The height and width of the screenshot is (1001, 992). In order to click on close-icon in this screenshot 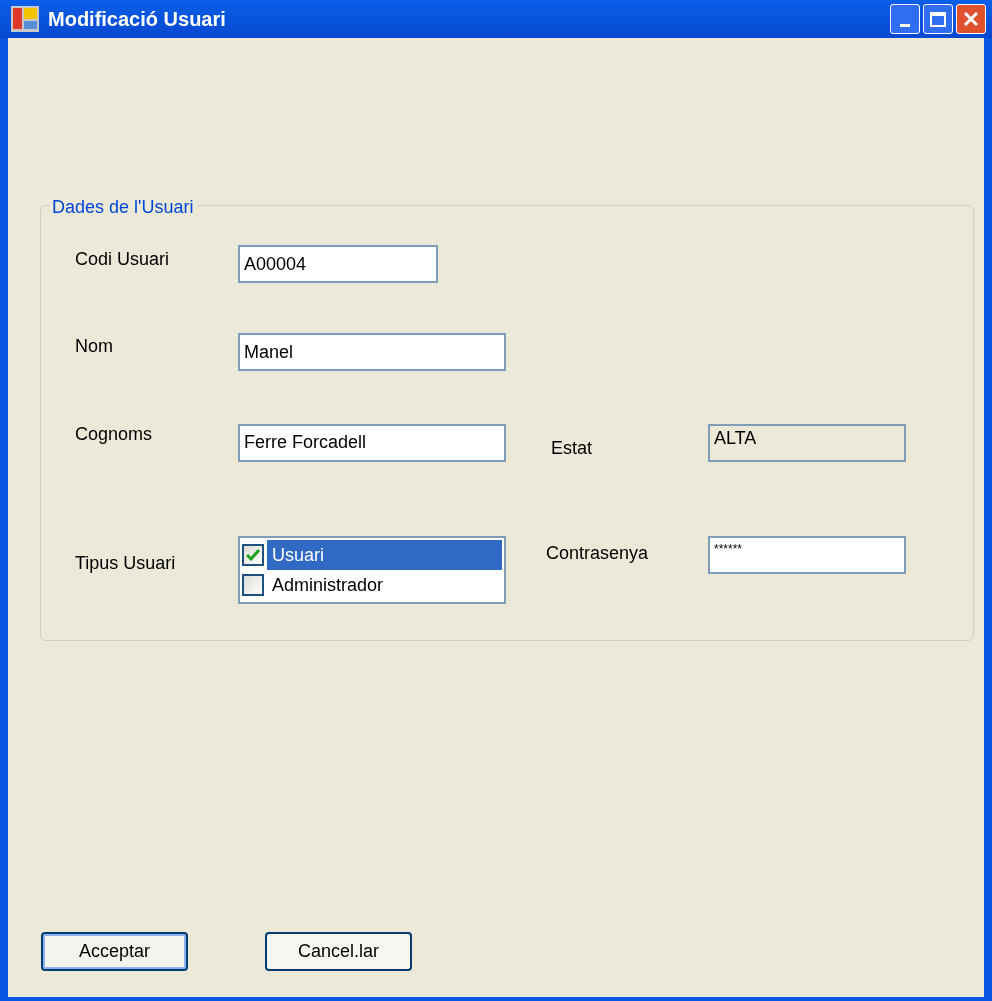, I will do `click(971, 19)`.